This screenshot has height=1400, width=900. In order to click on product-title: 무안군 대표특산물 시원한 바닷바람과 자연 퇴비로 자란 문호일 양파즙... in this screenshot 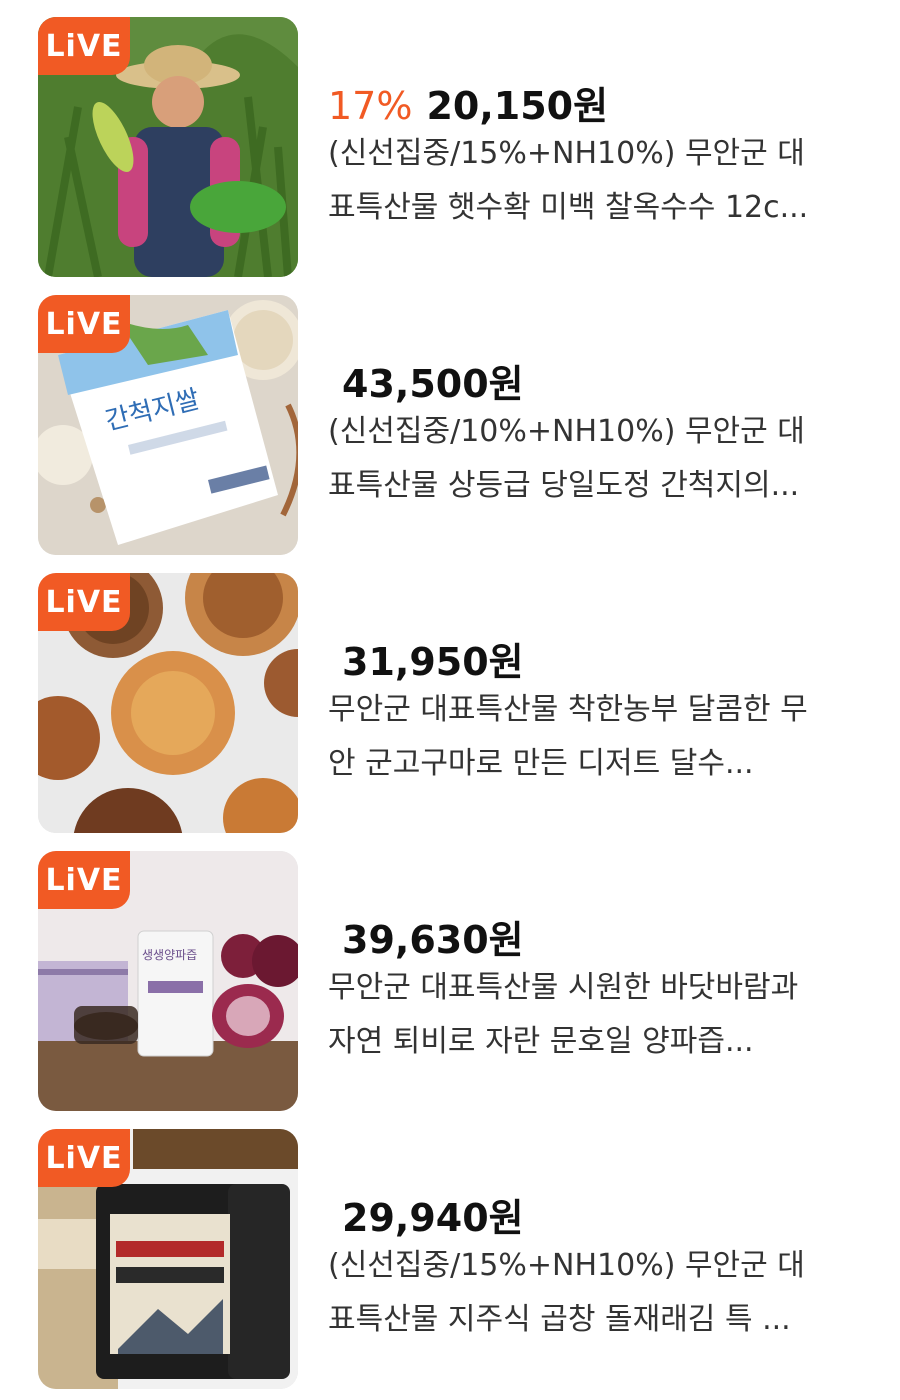, I will do `click(578, 1015)`.